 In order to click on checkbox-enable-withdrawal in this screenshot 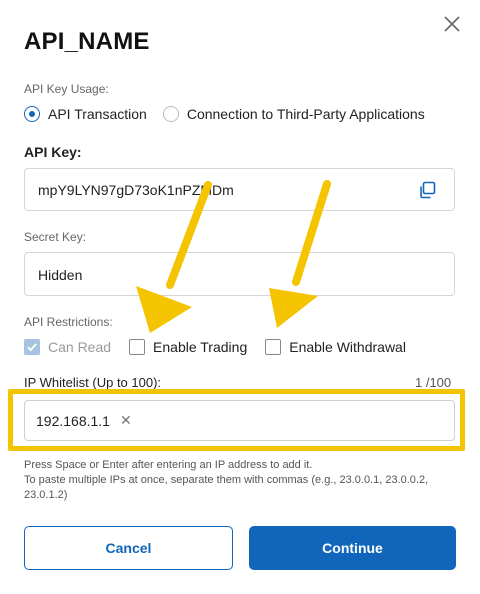, I will do `click(273, 347)`.